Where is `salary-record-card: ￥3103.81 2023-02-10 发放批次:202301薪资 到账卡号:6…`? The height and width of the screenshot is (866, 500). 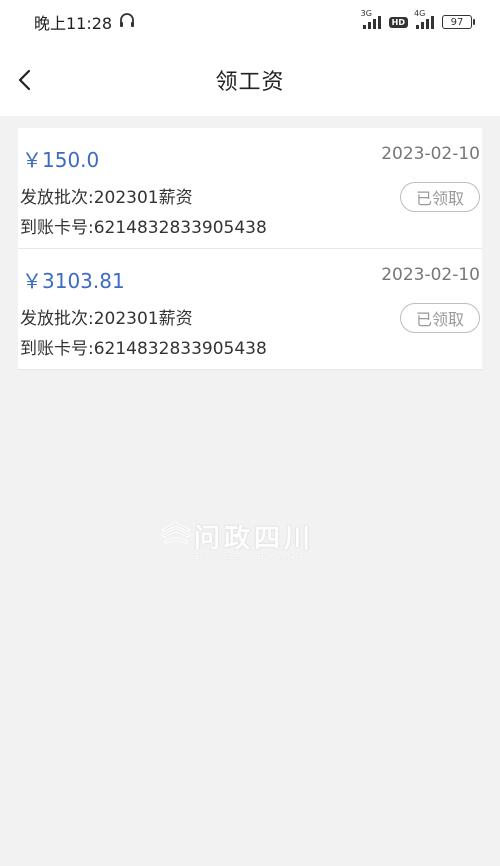 salary-record-card: ￥3103.81 2023-02-10 发放批次:202301薪资 到账卡号:6… is located at coordinates (250, 309).